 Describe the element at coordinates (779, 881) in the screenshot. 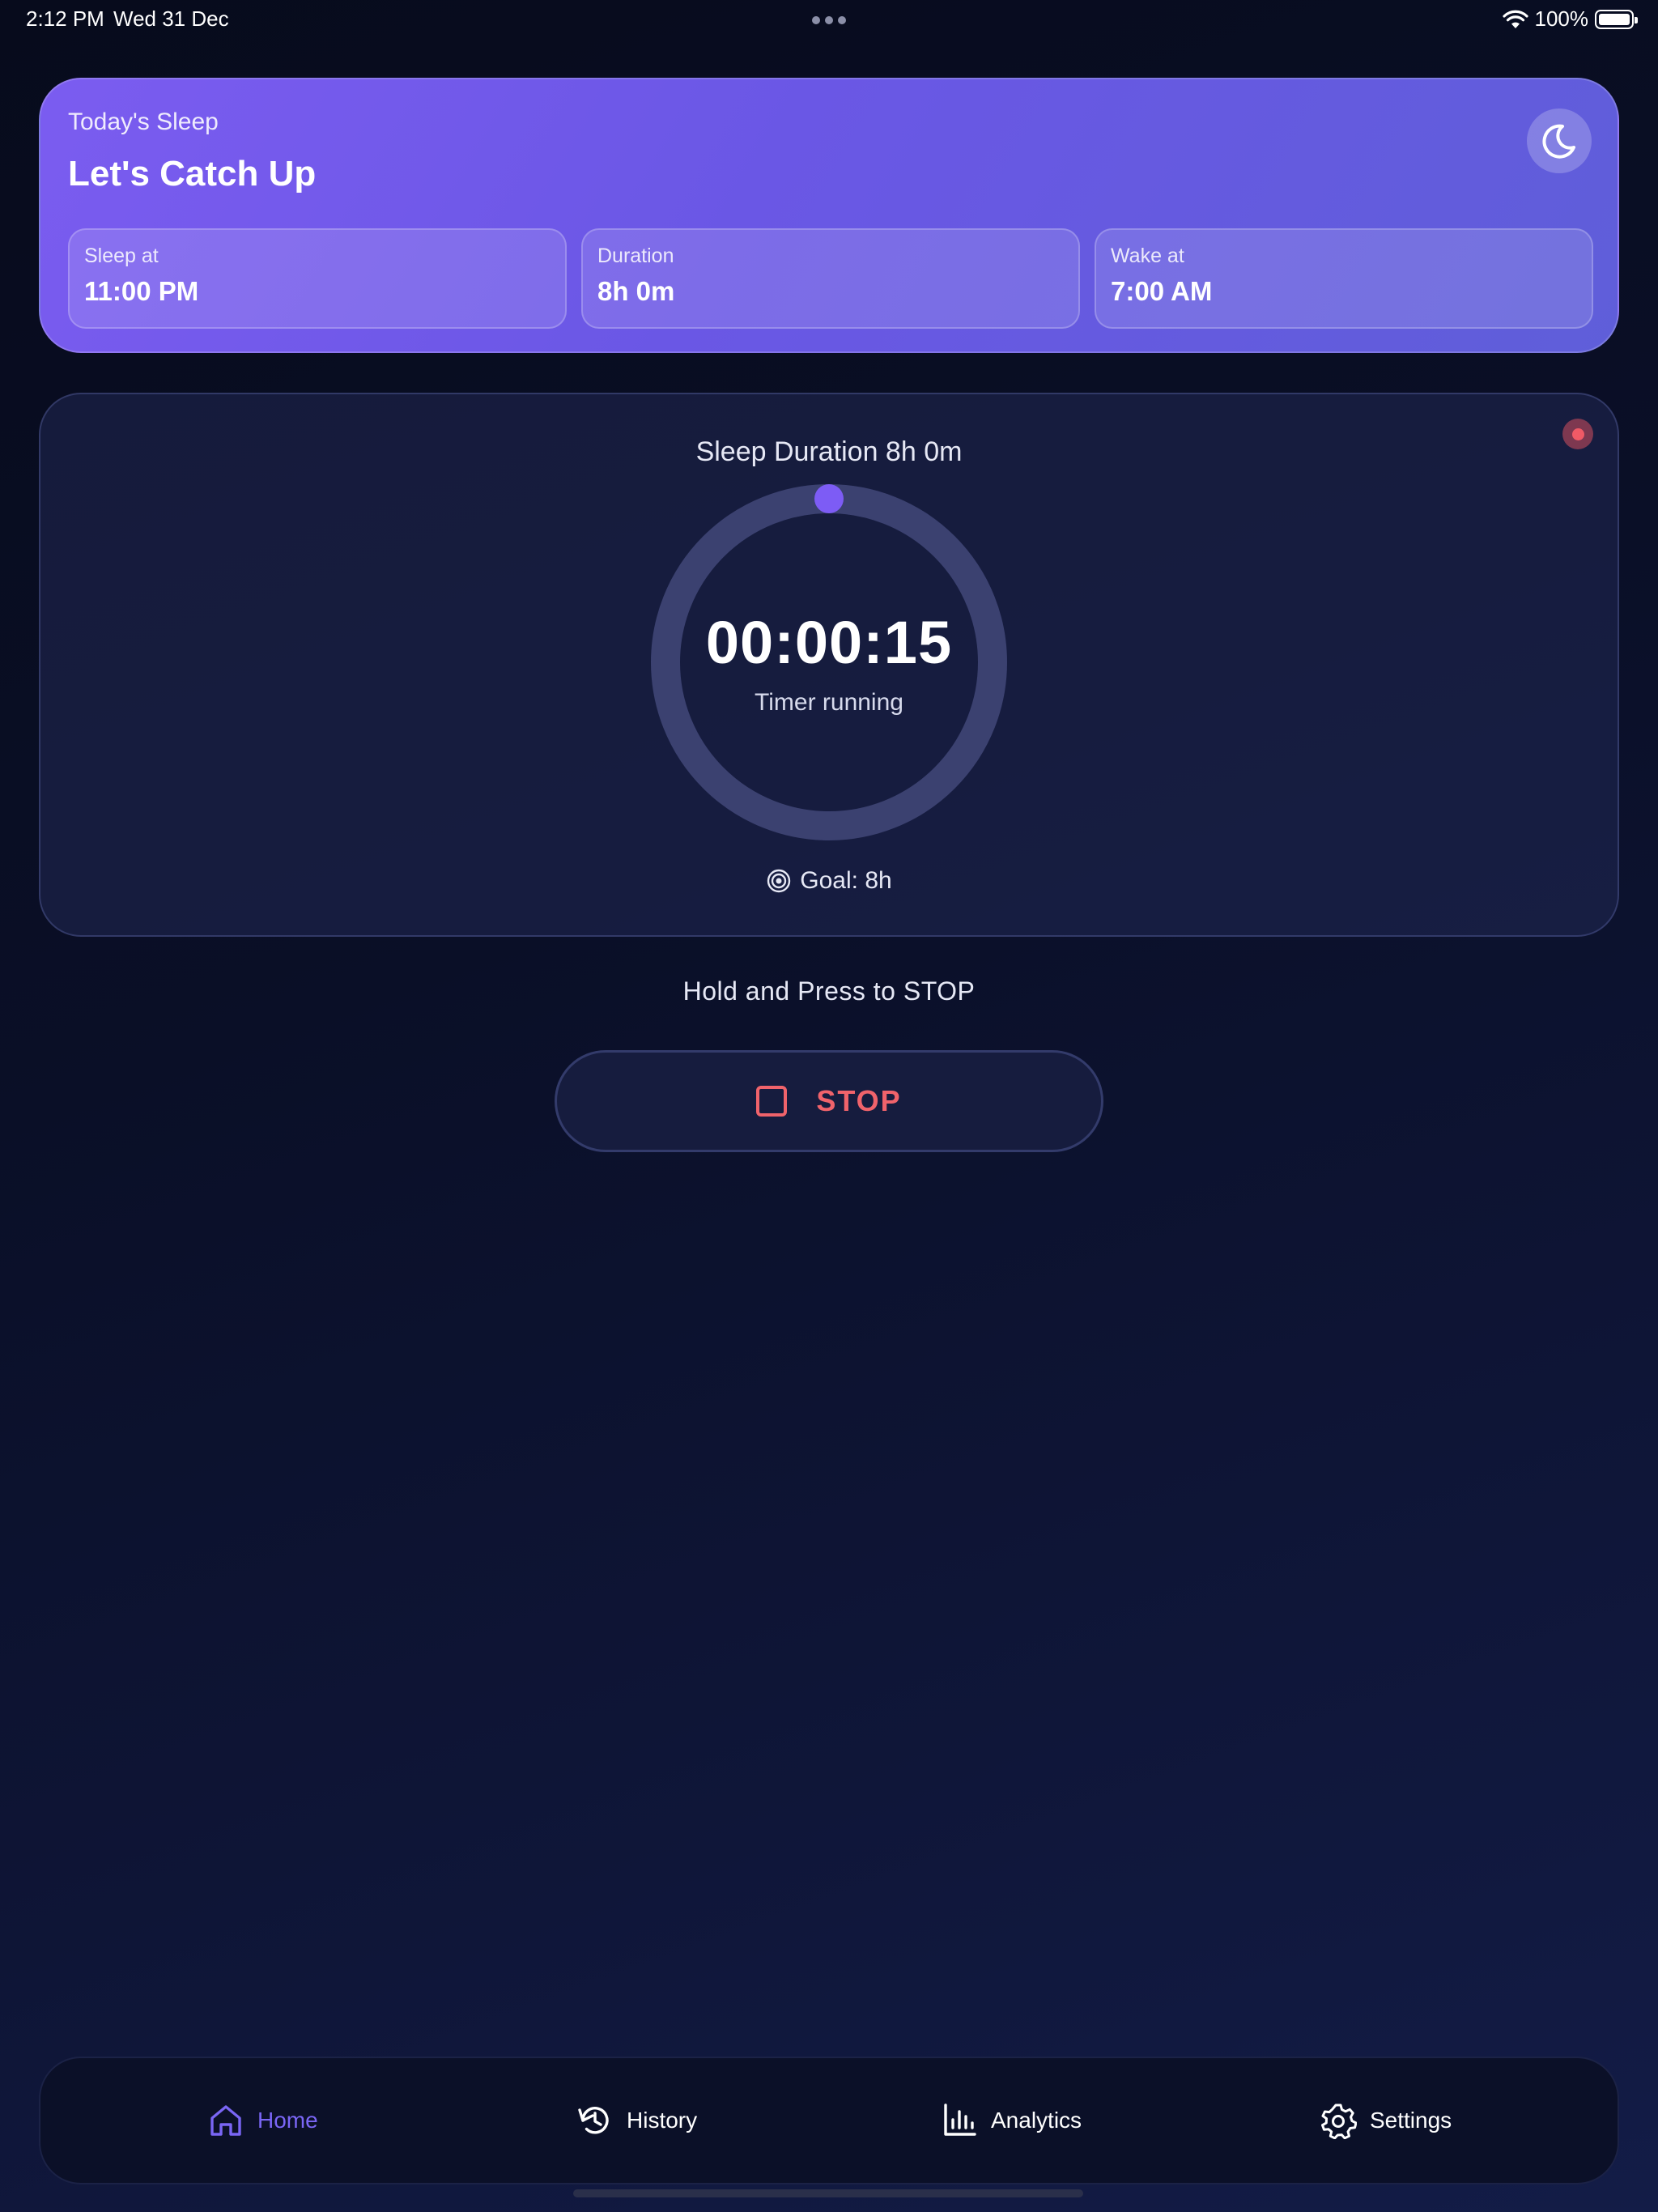

I see `target-icon` at that location.